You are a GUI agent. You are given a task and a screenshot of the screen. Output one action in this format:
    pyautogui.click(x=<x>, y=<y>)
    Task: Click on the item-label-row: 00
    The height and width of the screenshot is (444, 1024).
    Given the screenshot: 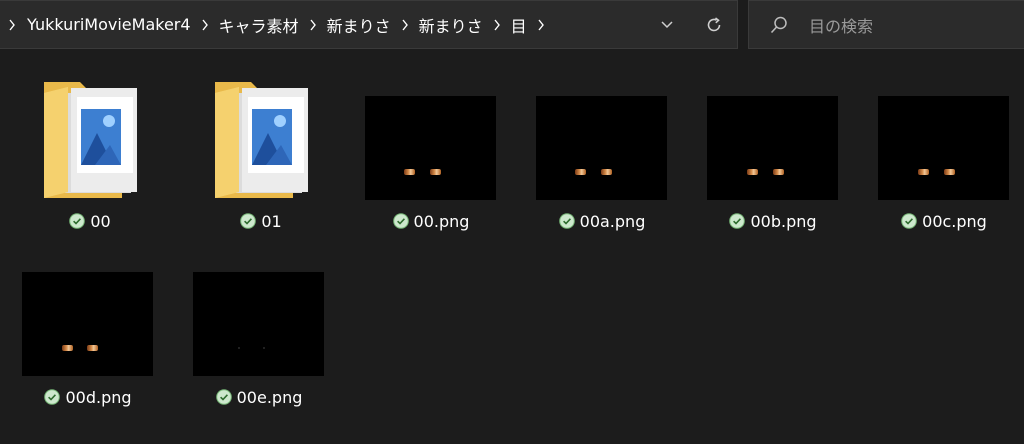 What is the action you would take?
    pyautogui.click(x=90, y=221)
    